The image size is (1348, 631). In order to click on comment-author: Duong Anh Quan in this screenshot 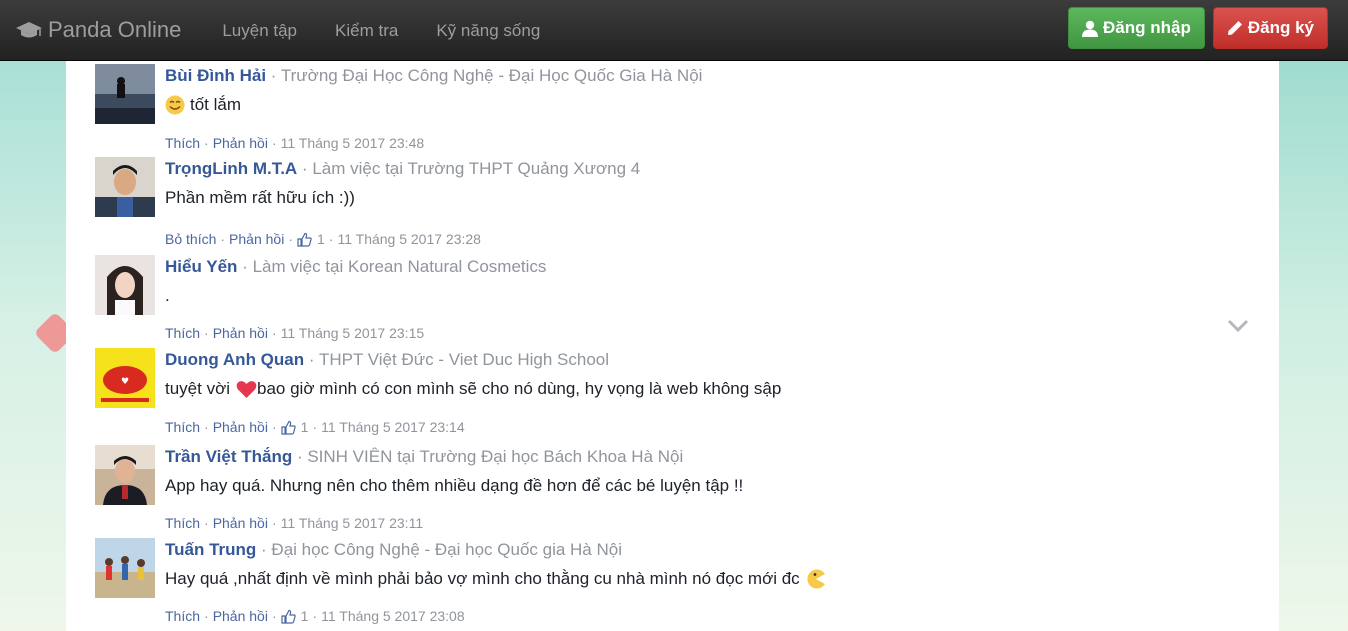, I will do `click(234, 359)`.